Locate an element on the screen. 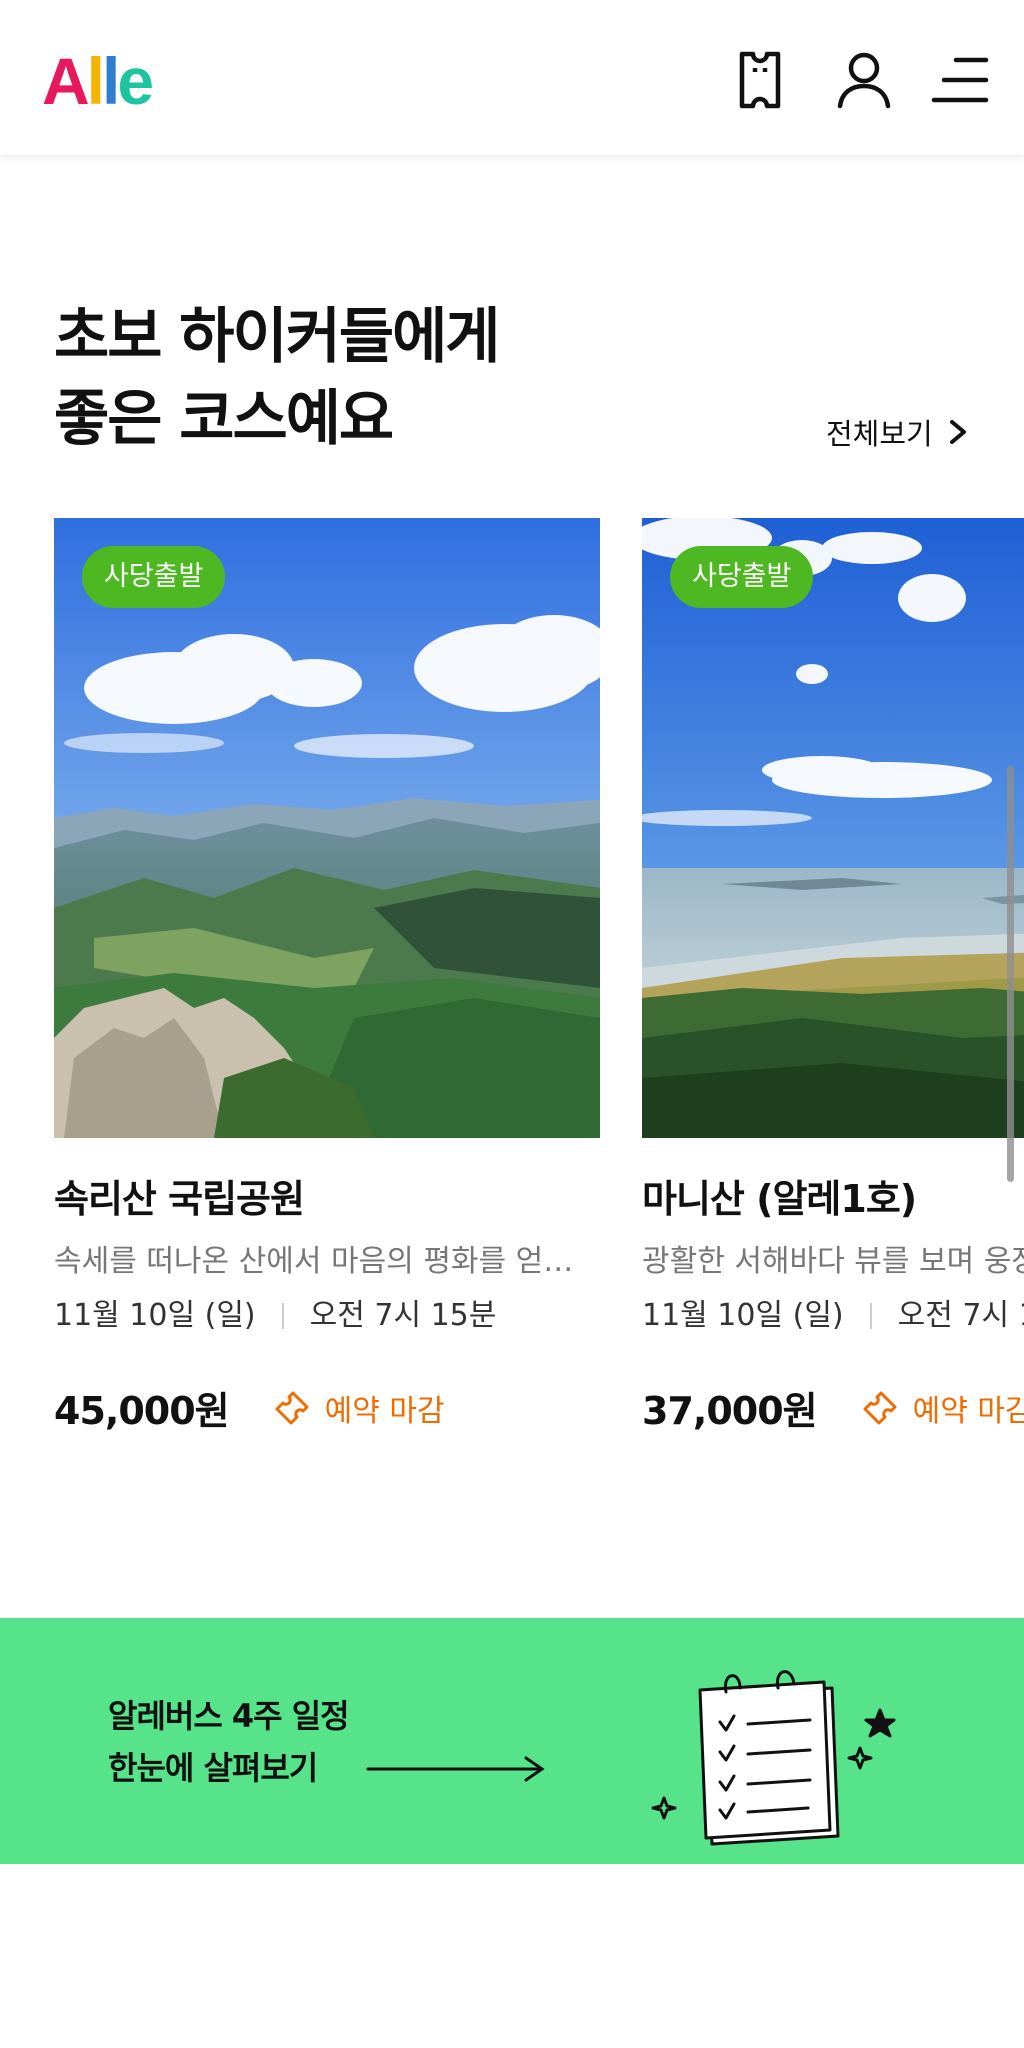 The width and height of the screenshot is (1024, 2048). view-all-link: 전체보기 is located at coordinates (897, 432).